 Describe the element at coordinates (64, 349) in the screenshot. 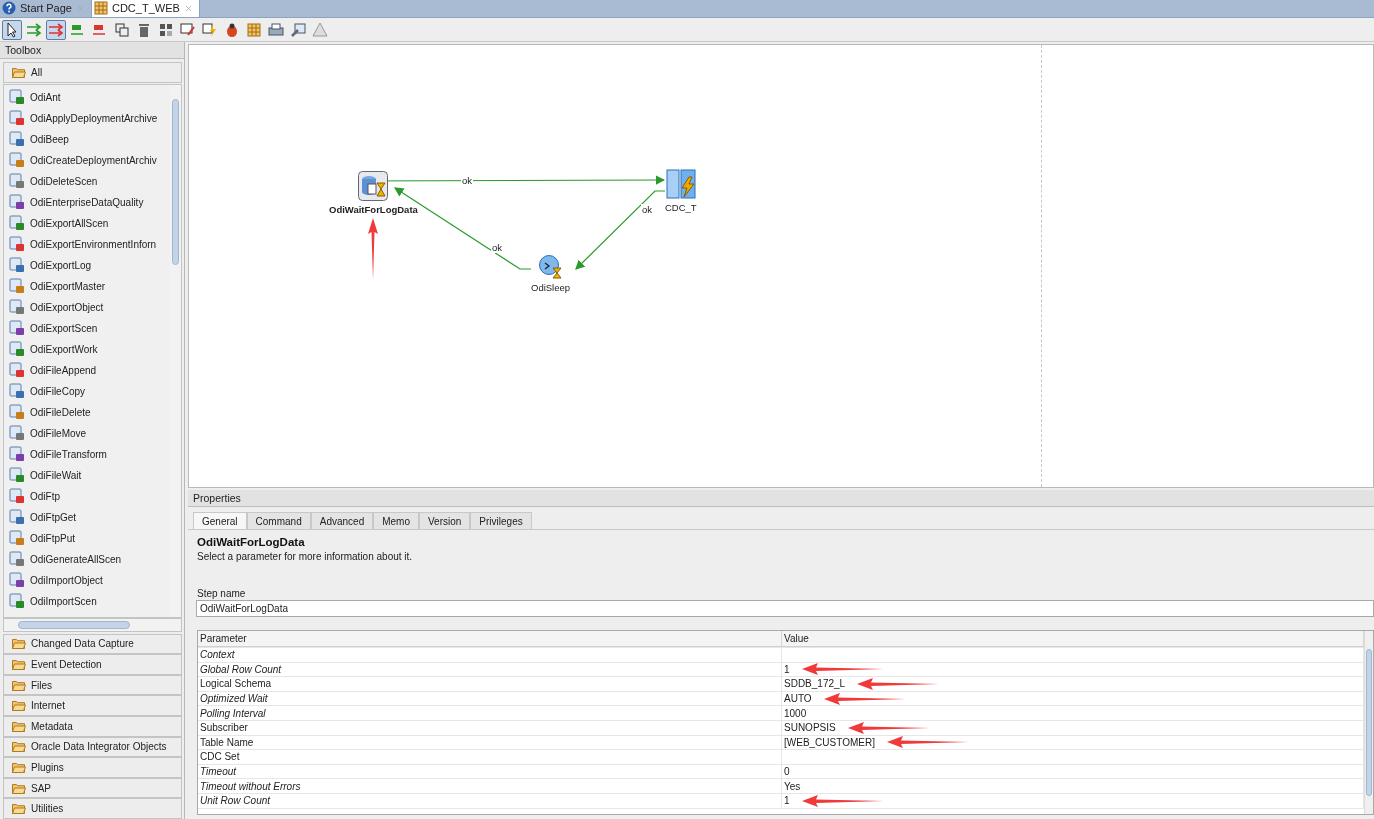

I see `tool-label: OdiExportWork` at that location.